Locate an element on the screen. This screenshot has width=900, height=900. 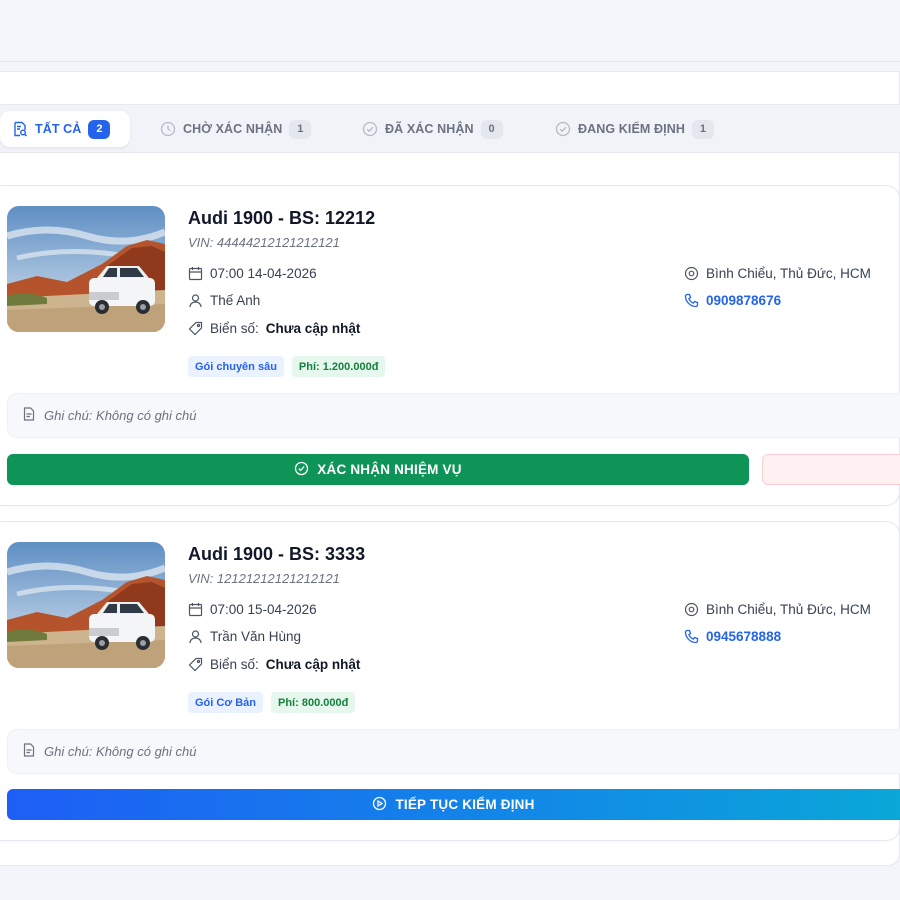
tag-chips: Gói Cơ Bản Phí: 800.000đ is located at coordinates (272, 702).